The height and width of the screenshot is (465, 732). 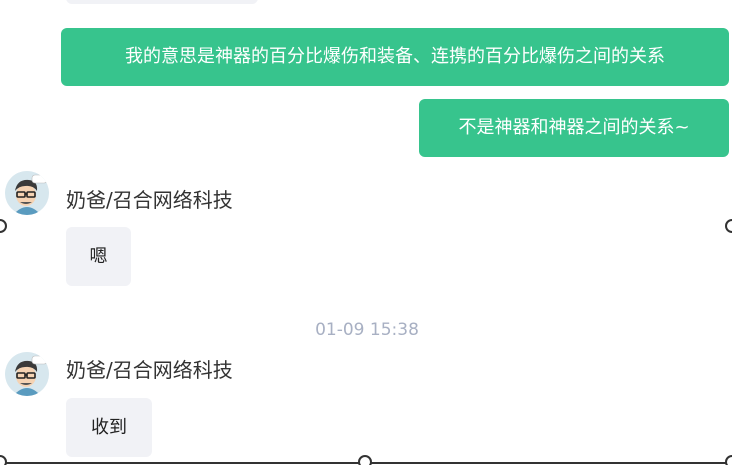 I want to click on message-bubble-outgoing: 我的意思是神器的百分比爆伤和装备、连携的百分比爆伤之间的关系, so click(x=395, y=57).